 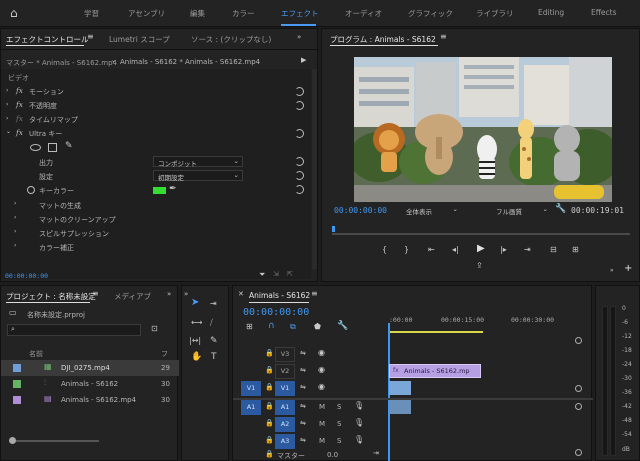 I want to click on work-area-bar, so click(x=436, y=332).